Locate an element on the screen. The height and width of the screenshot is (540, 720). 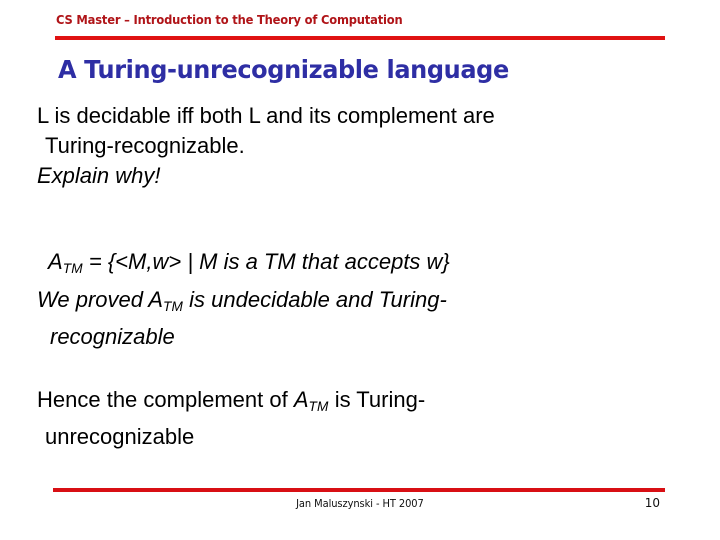
decidable-line-3: Explain why! is located at coordinates (99, 175).